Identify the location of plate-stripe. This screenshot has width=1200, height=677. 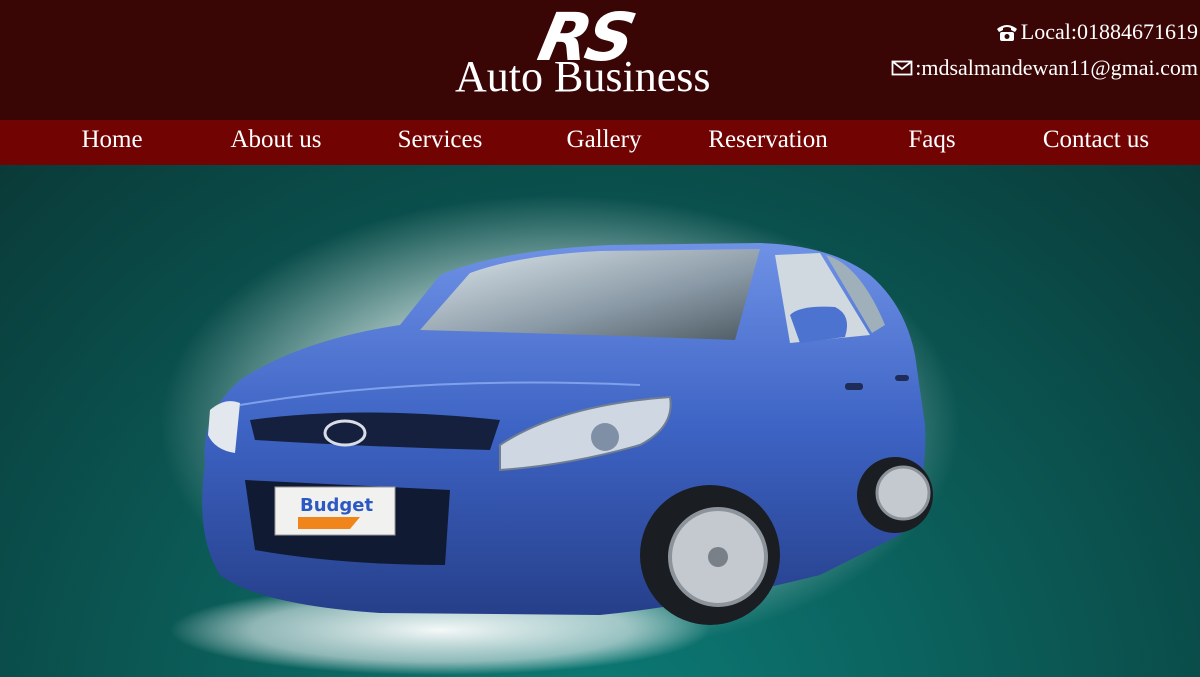
(329, 523).